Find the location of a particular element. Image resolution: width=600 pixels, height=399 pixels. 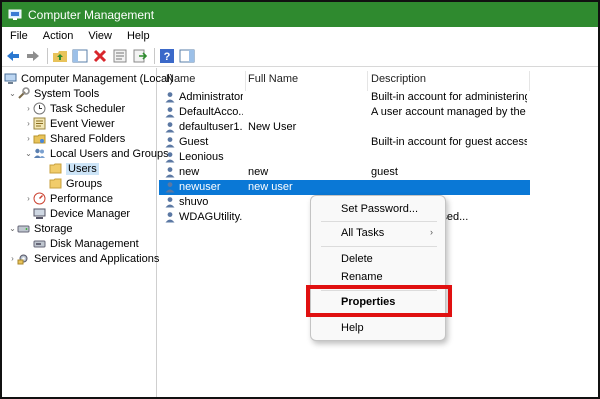

delete-icon is located at coordinates (100, 56).